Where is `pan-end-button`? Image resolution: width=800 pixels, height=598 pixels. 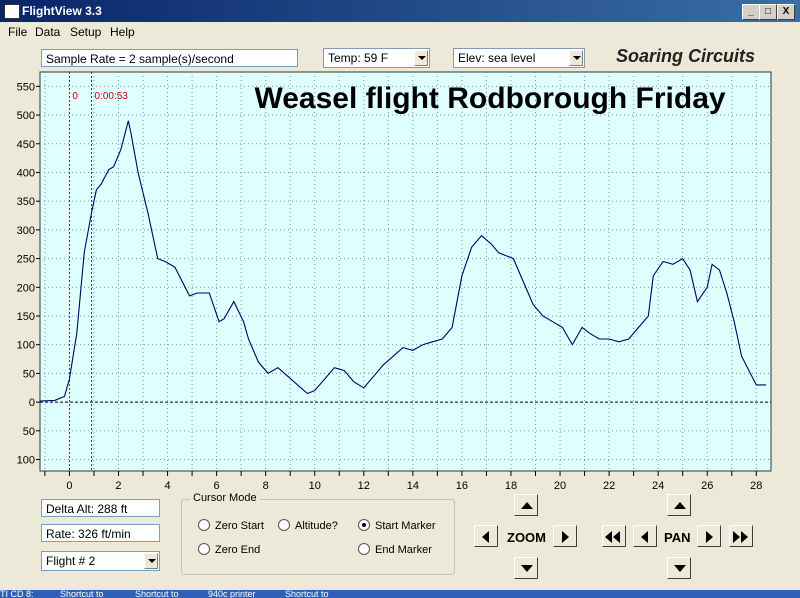 pan-end-button is located at coordinates (741, 536).